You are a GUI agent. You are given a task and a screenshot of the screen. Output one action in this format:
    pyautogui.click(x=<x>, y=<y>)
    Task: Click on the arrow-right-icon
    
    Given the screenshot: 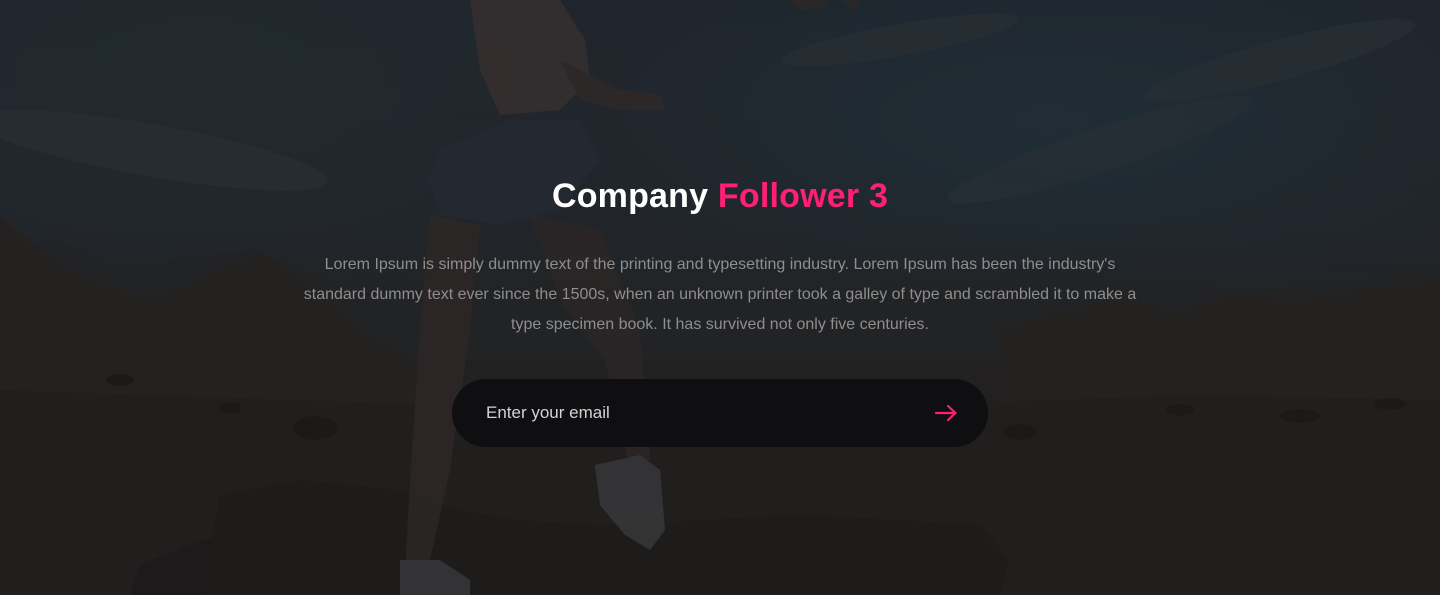 What is the action you would take?
    pyautogui.click(x=946, y=413)
    